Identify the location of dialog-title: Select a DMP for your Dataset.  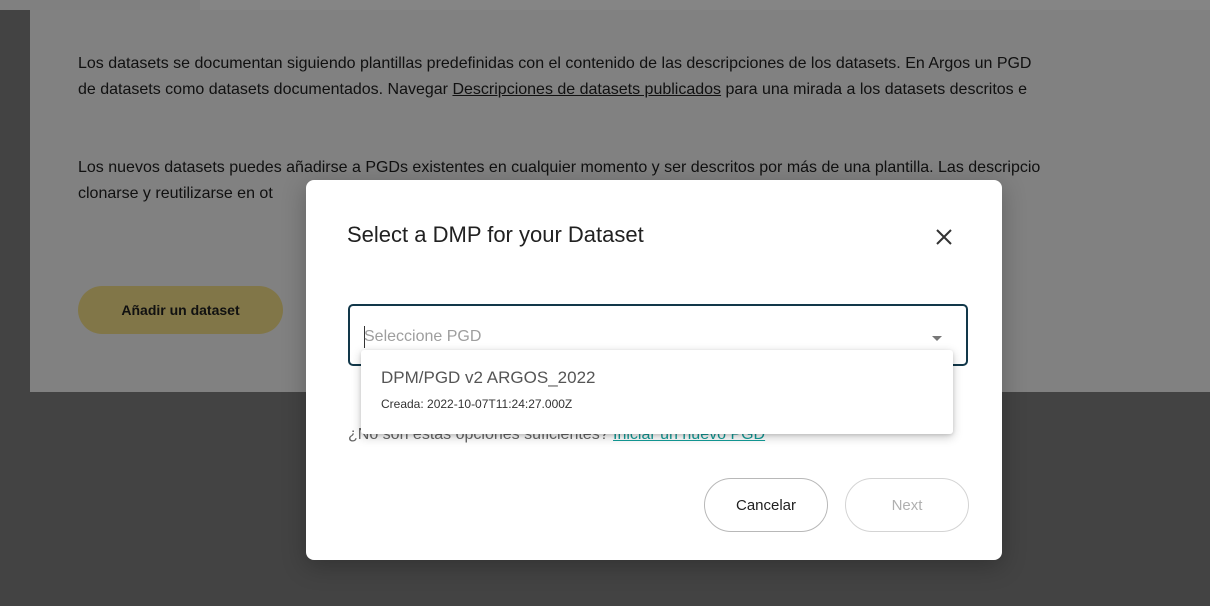
(495, 234).